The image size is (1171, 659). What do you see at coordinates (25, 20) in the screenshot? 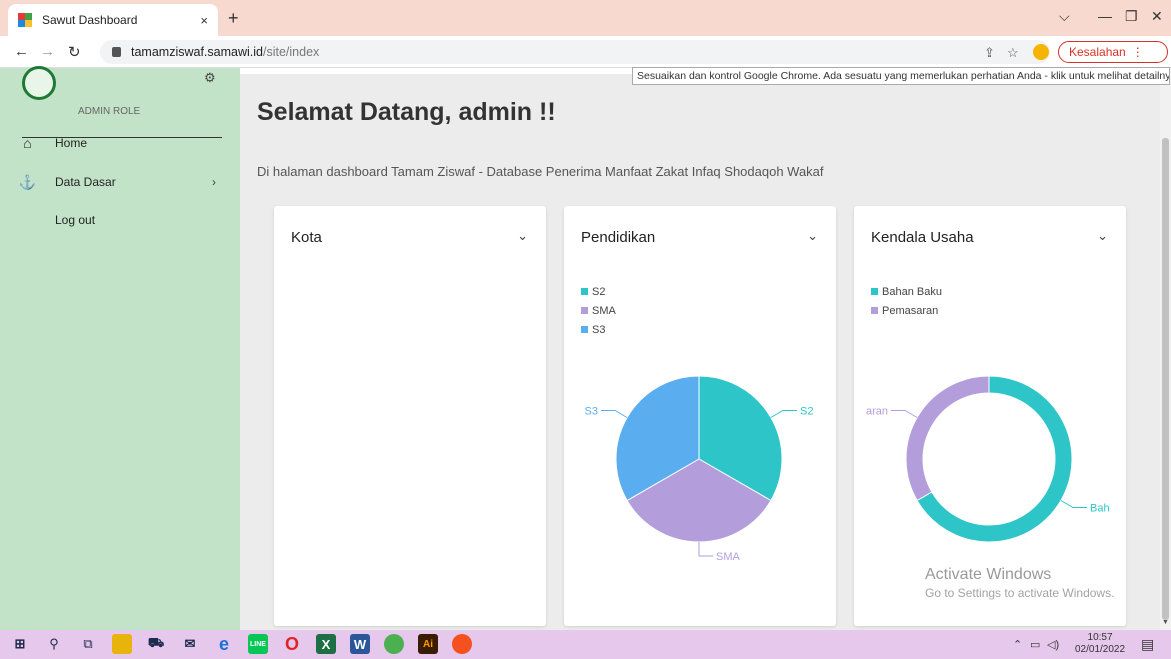
I see `favicon-icon` at bounding box center [25, 20].